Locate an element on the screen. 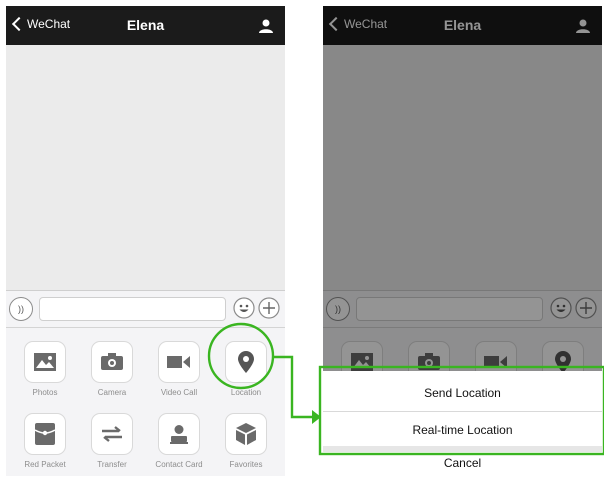 The image size is (604, 482). camera-icon is located at coordinates (112, 361).